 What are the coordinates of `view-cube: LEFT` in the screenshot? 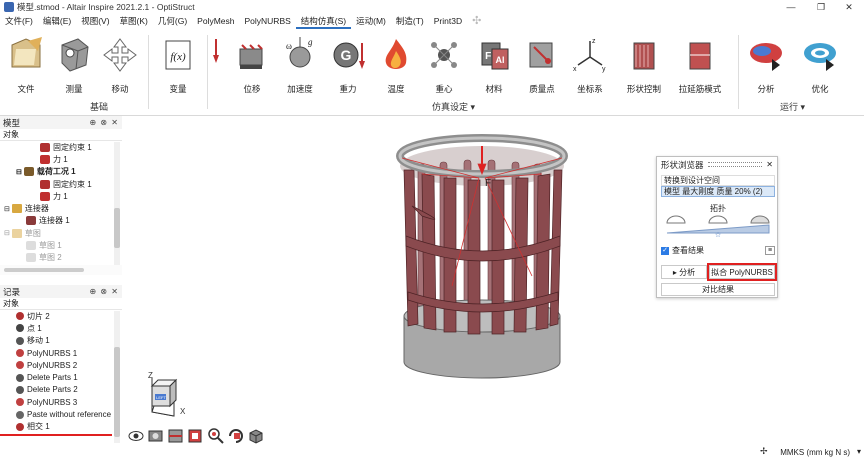 It's located at (164, 397).